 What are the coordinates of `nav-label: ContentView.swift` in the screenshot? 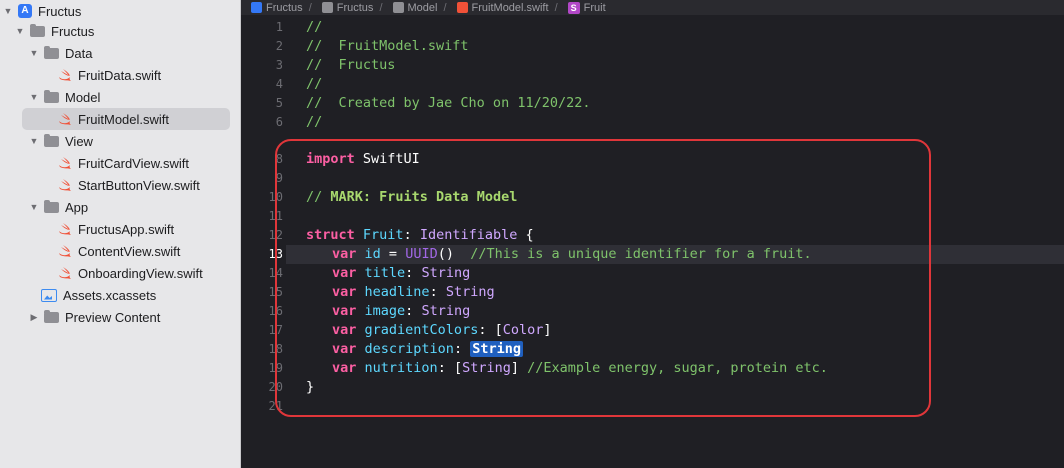 It's located at (129, 251).